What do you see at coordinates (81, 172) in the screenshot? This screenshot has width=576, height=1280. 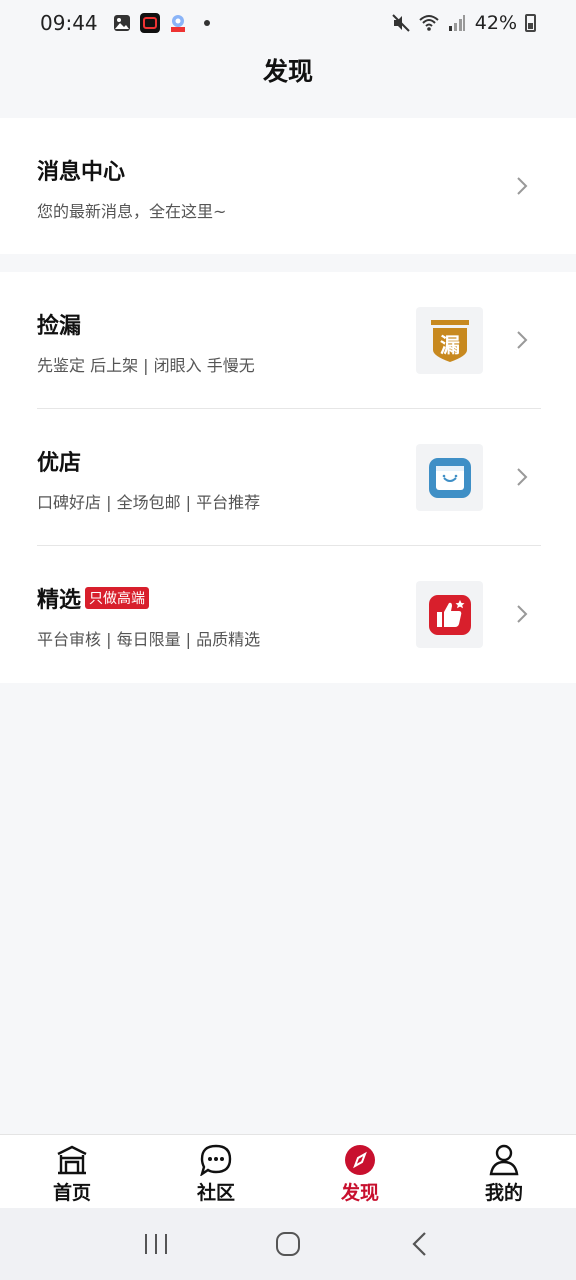 I see `message-center-title: 消息中心` at bounding box center [81, 172].